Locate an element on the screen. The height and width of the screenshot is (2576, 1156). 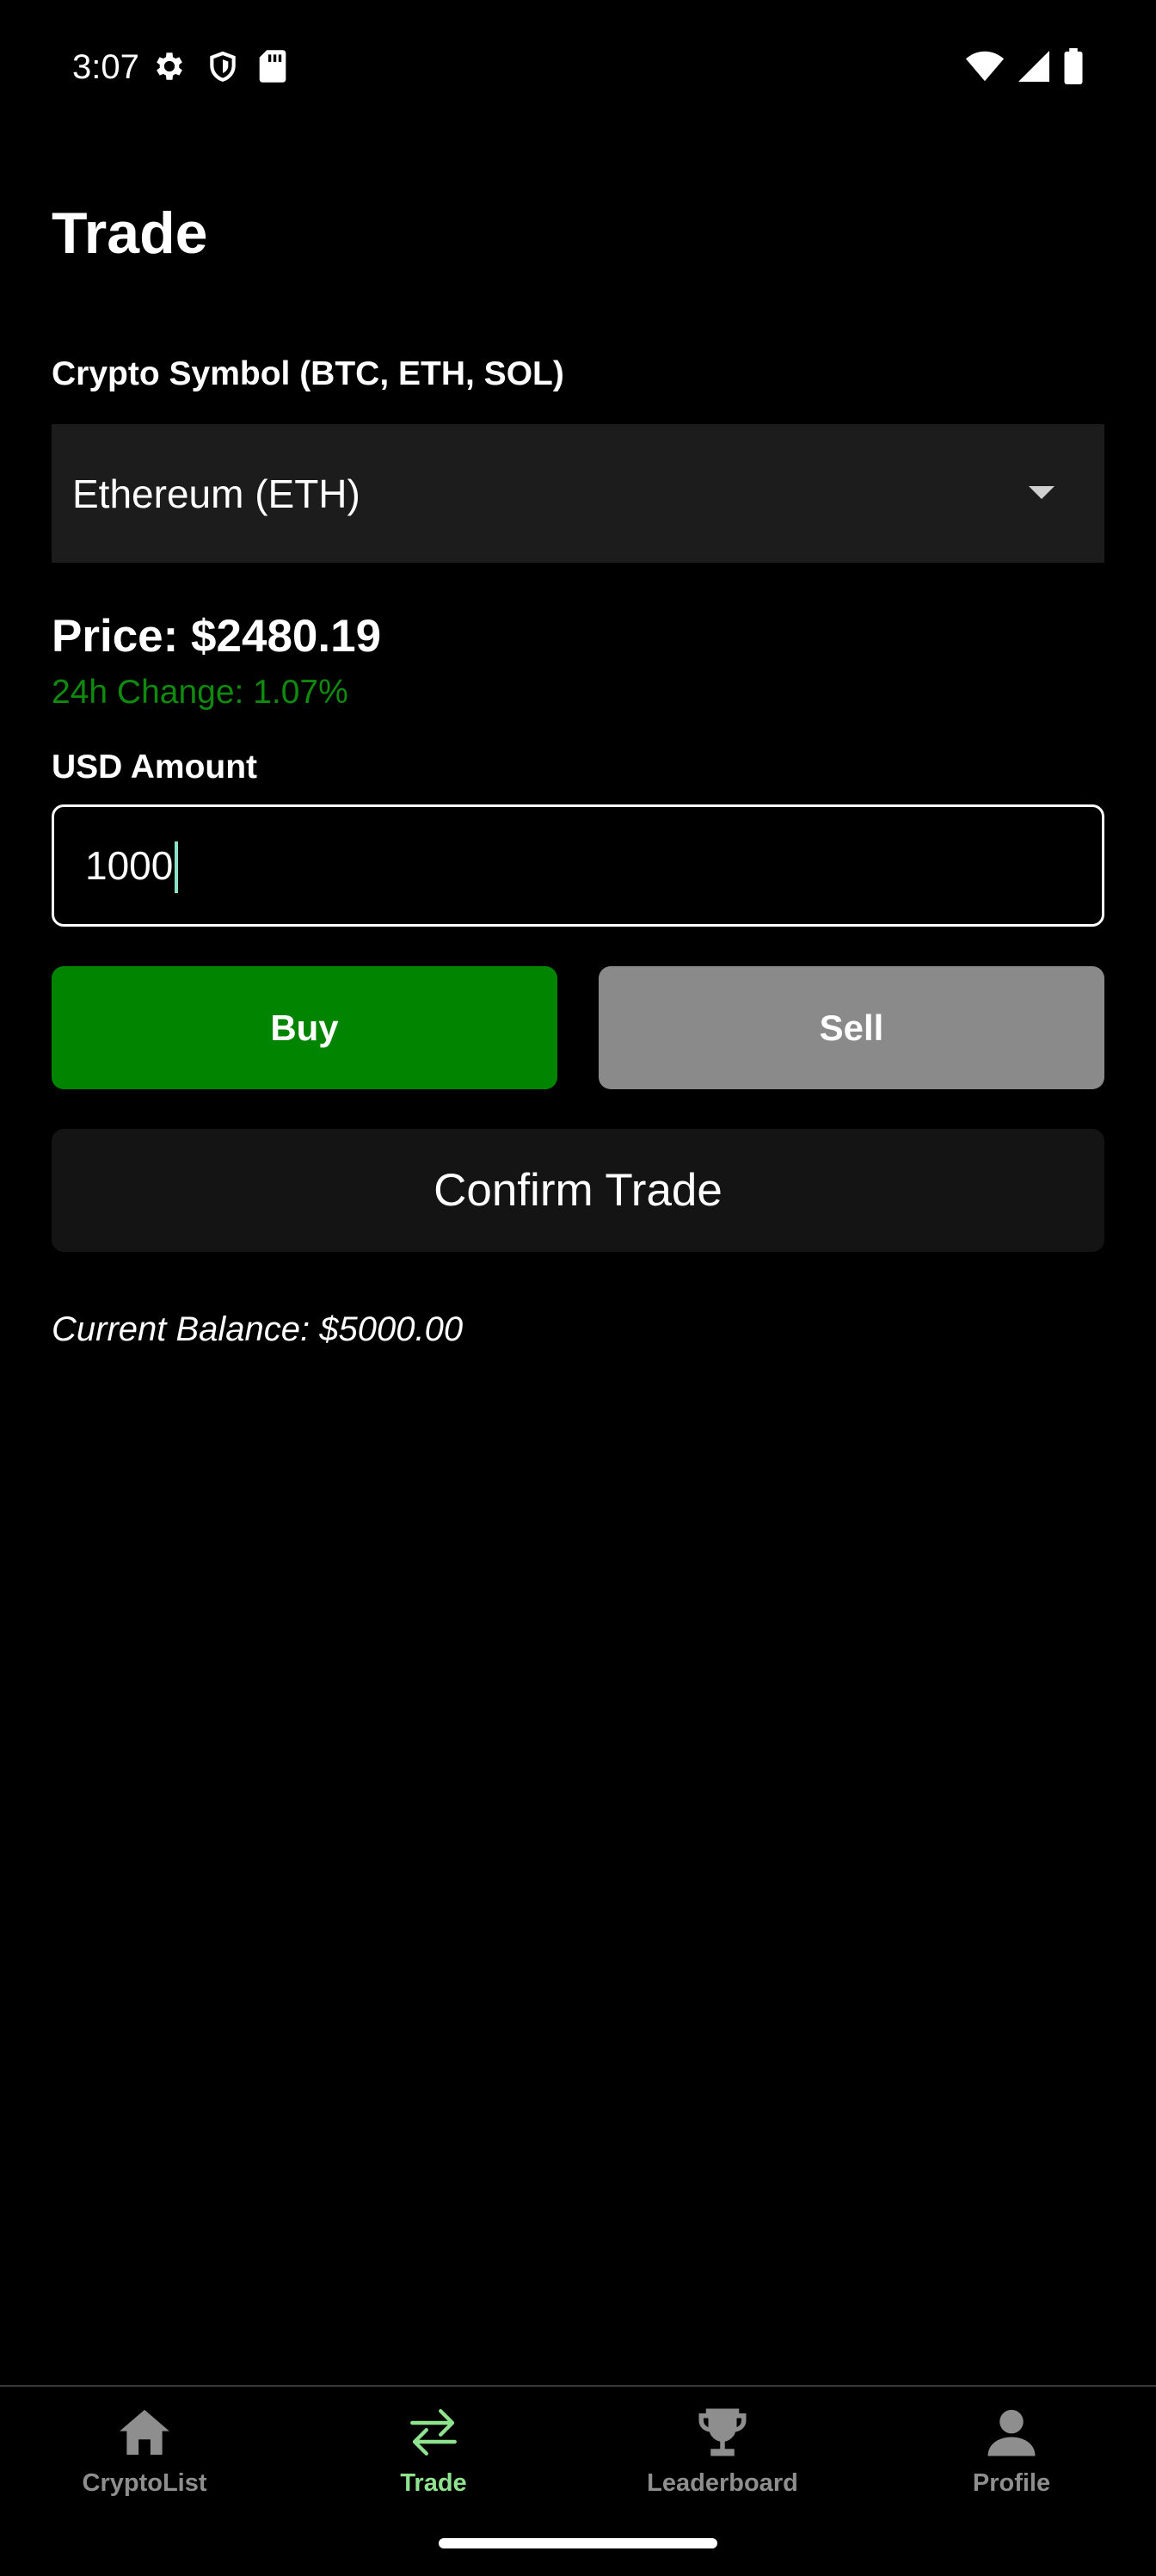
price-text: Price: $2480.19 is located at coordinates (217, 636).